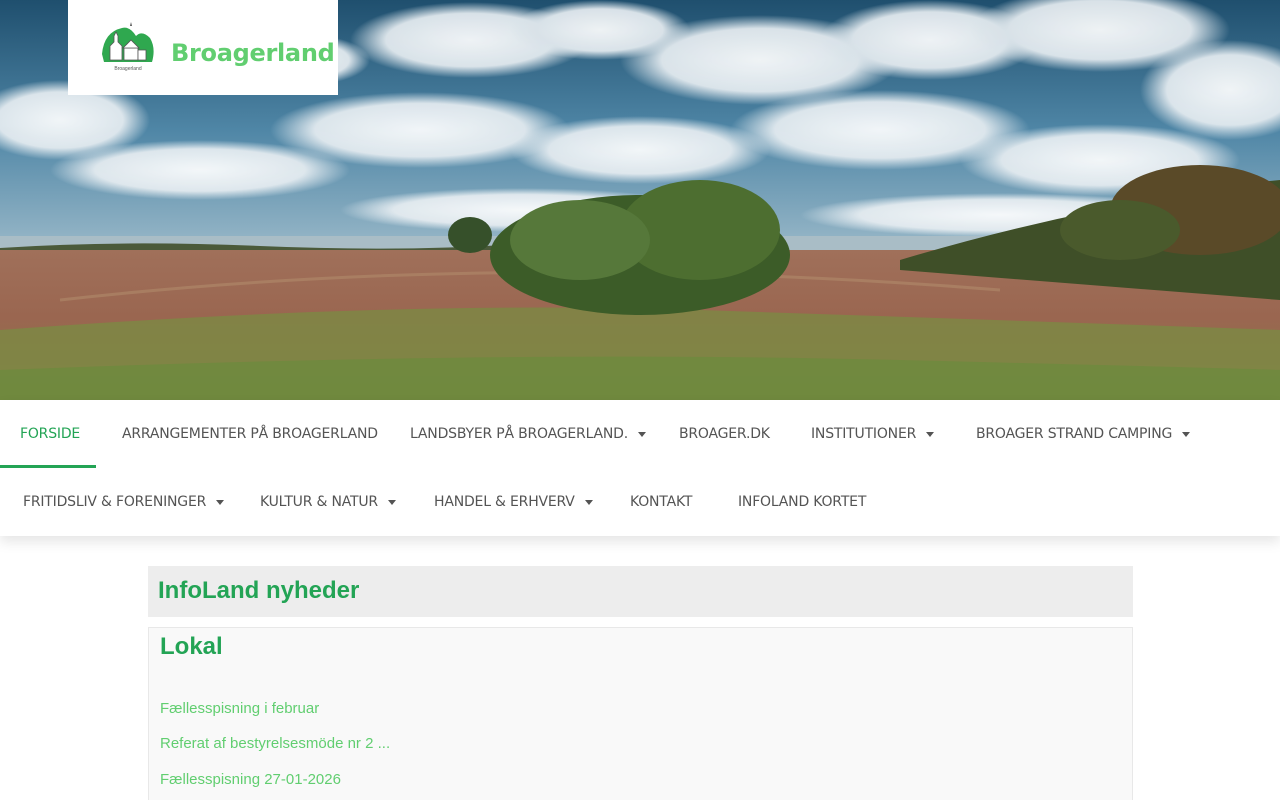 This screenshot has height=800, width=1280. I want to click on nav-label: INSTITUTIONER, so click(864, 434).